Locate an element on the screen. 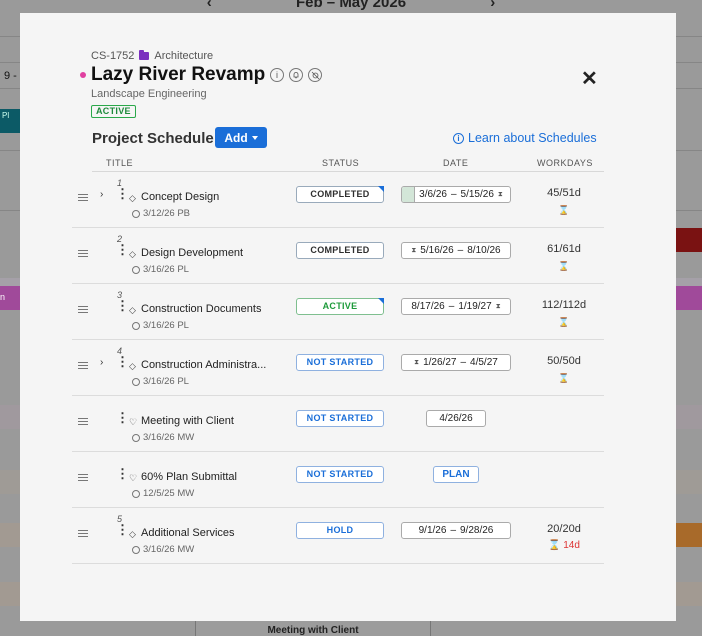 The width and height of the screenshot is (702, 636). row-meta-text: 12/5/25 MW is located at coordinates (169, 493).